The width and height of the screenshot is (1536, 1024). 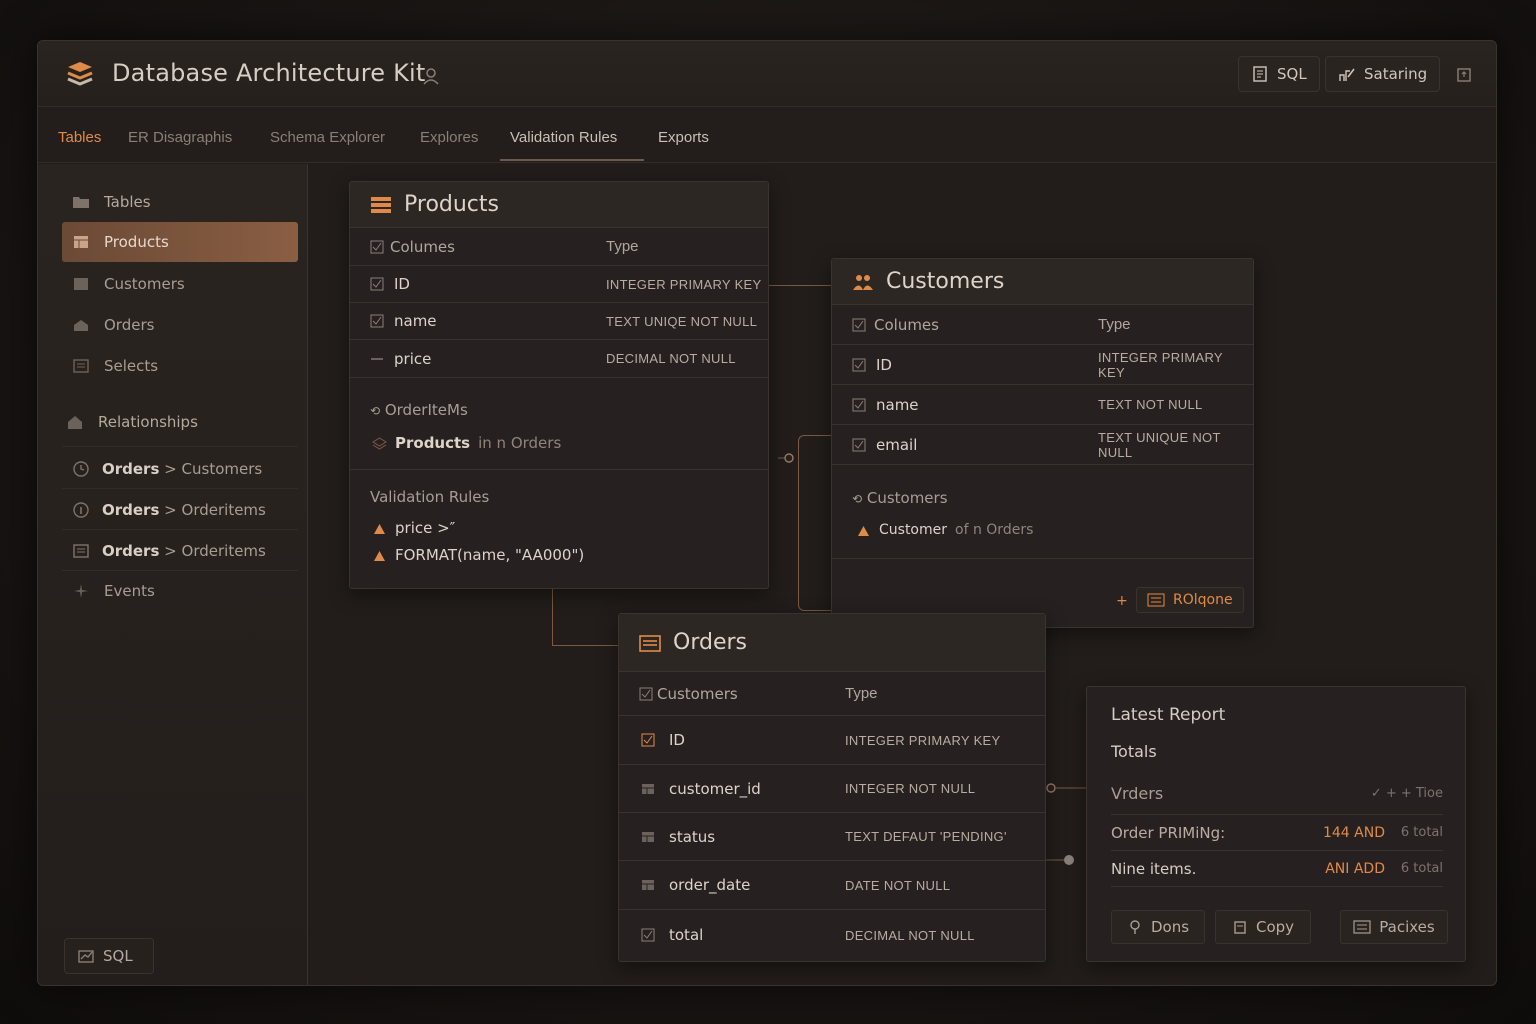 I want to click on tab-exports: Exports, so click(x=683, y=137).